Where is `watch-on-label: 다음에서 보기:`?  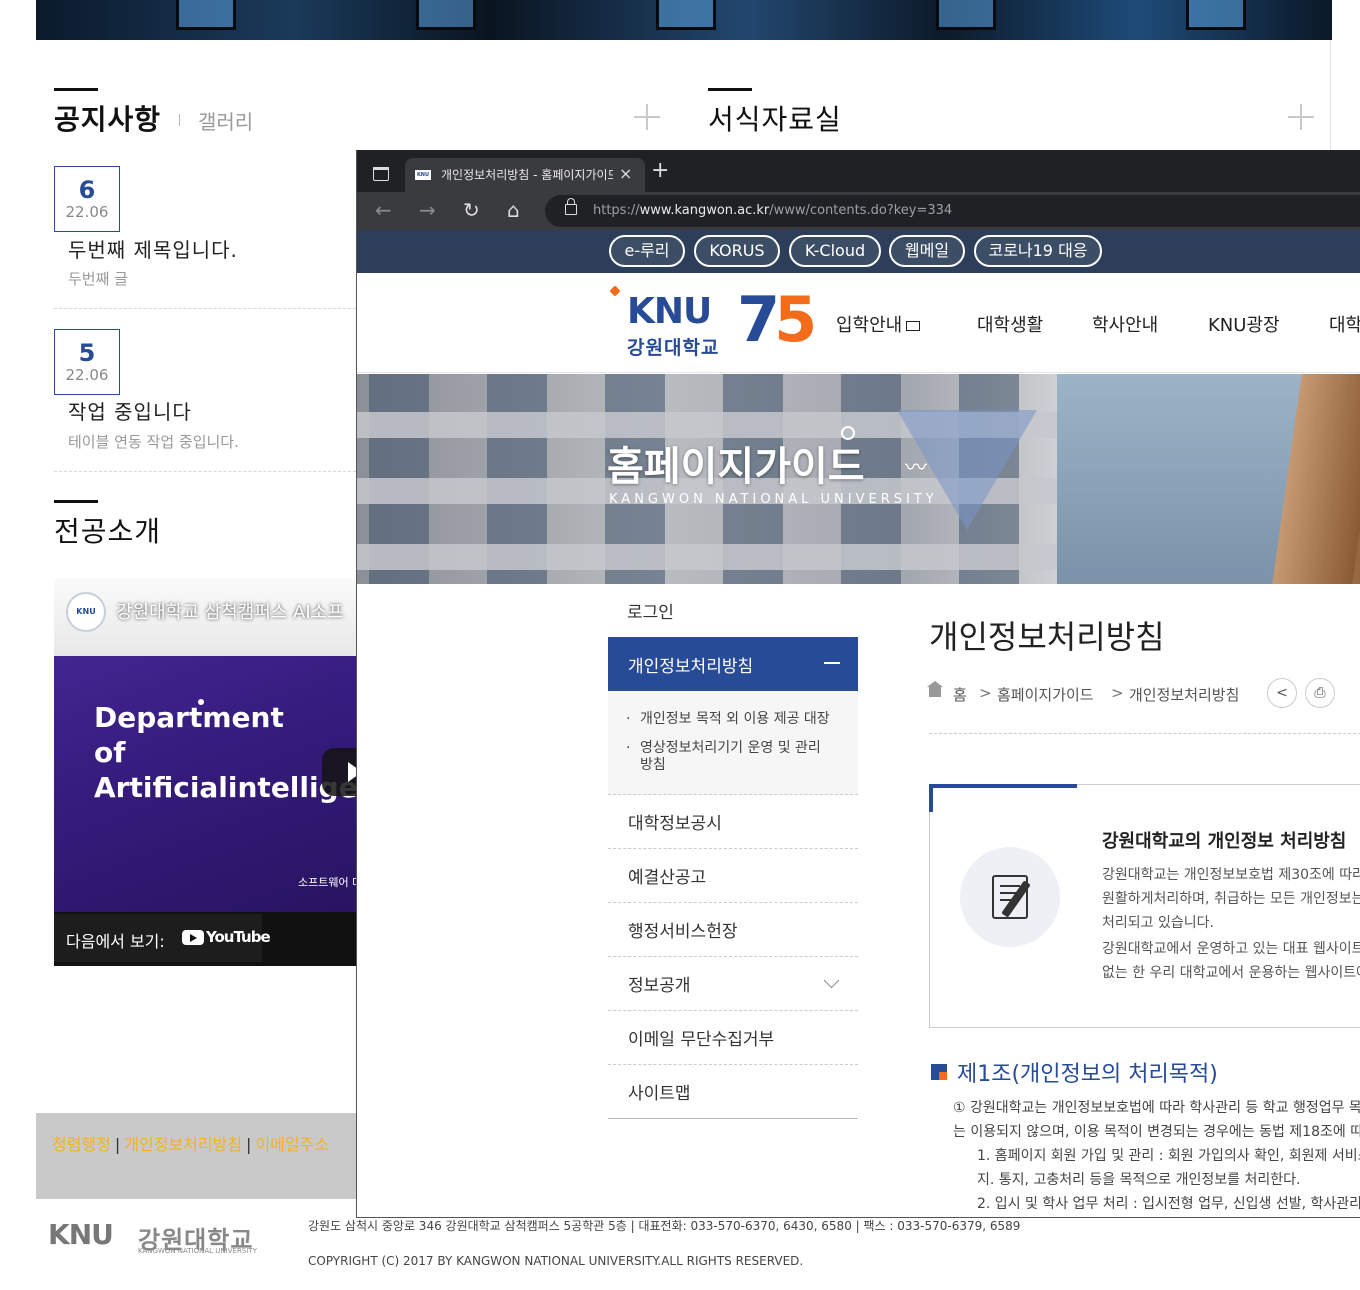
watch-on-label: 다음에서 보기: is located at coordinates (115, 941).